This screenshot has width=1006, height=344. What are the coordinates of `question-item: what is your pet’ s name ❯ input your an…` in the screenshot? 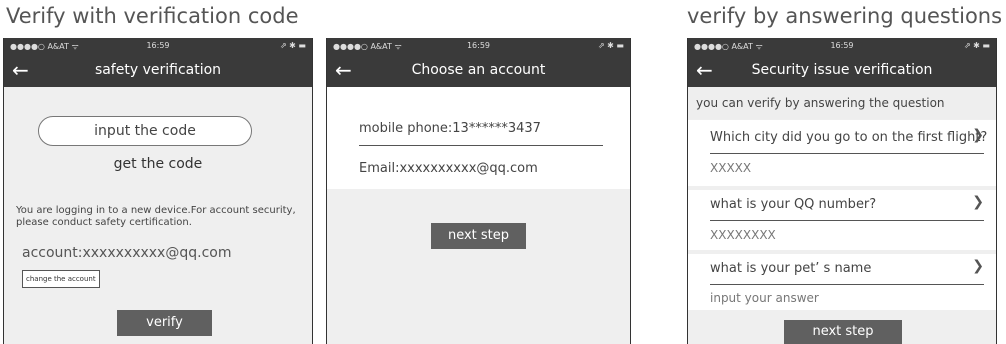 It's located at (842, 282).